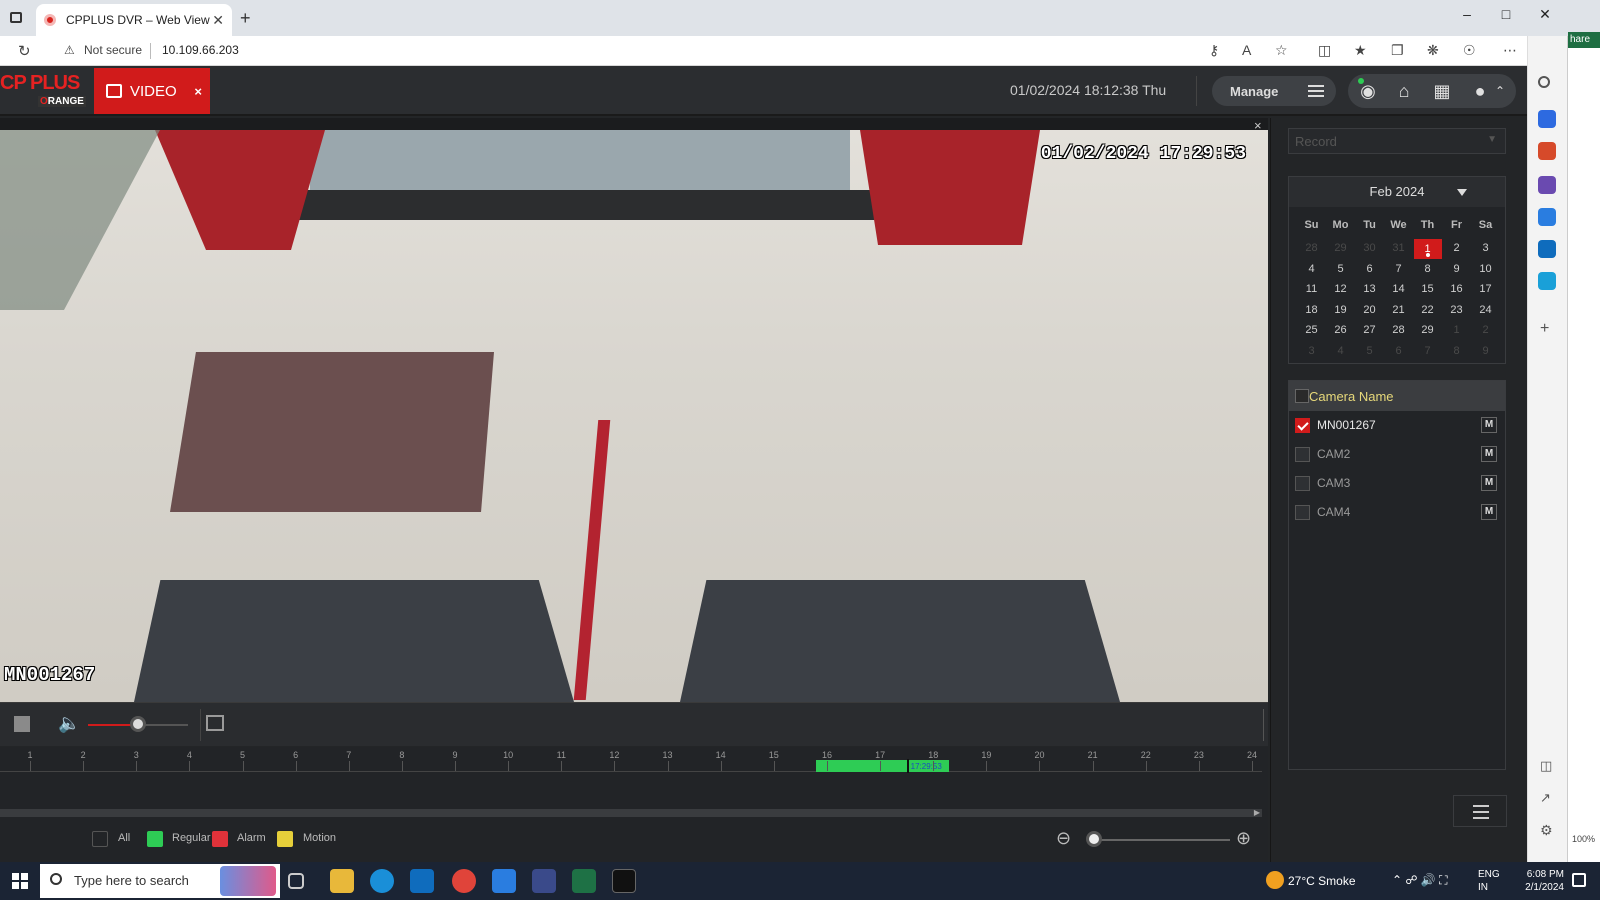 This screenshot has height=900, width=1600. What do you see at coordinates (1500, 91) in the screenshot?
I see `chevron-up-icon: ⌃` at bounding box center [1500, 91].